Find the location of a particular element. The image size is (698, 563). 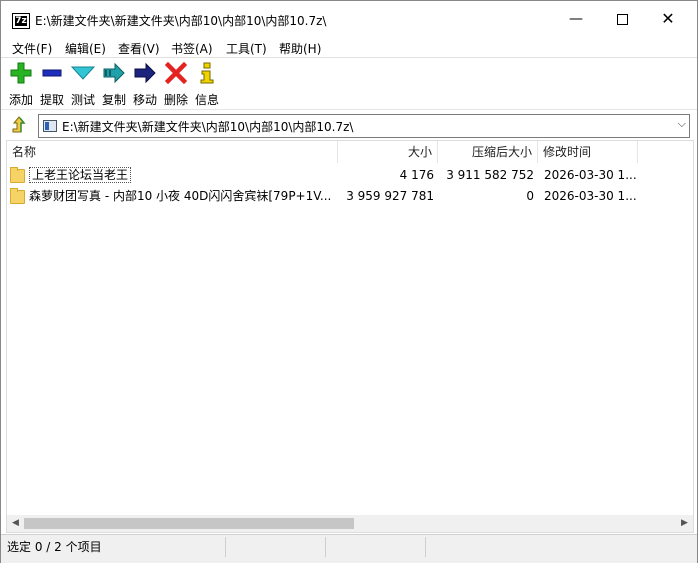

list-header: 名称 大小 压缩后大小 修改时间 is located at coordinates (350, 152).